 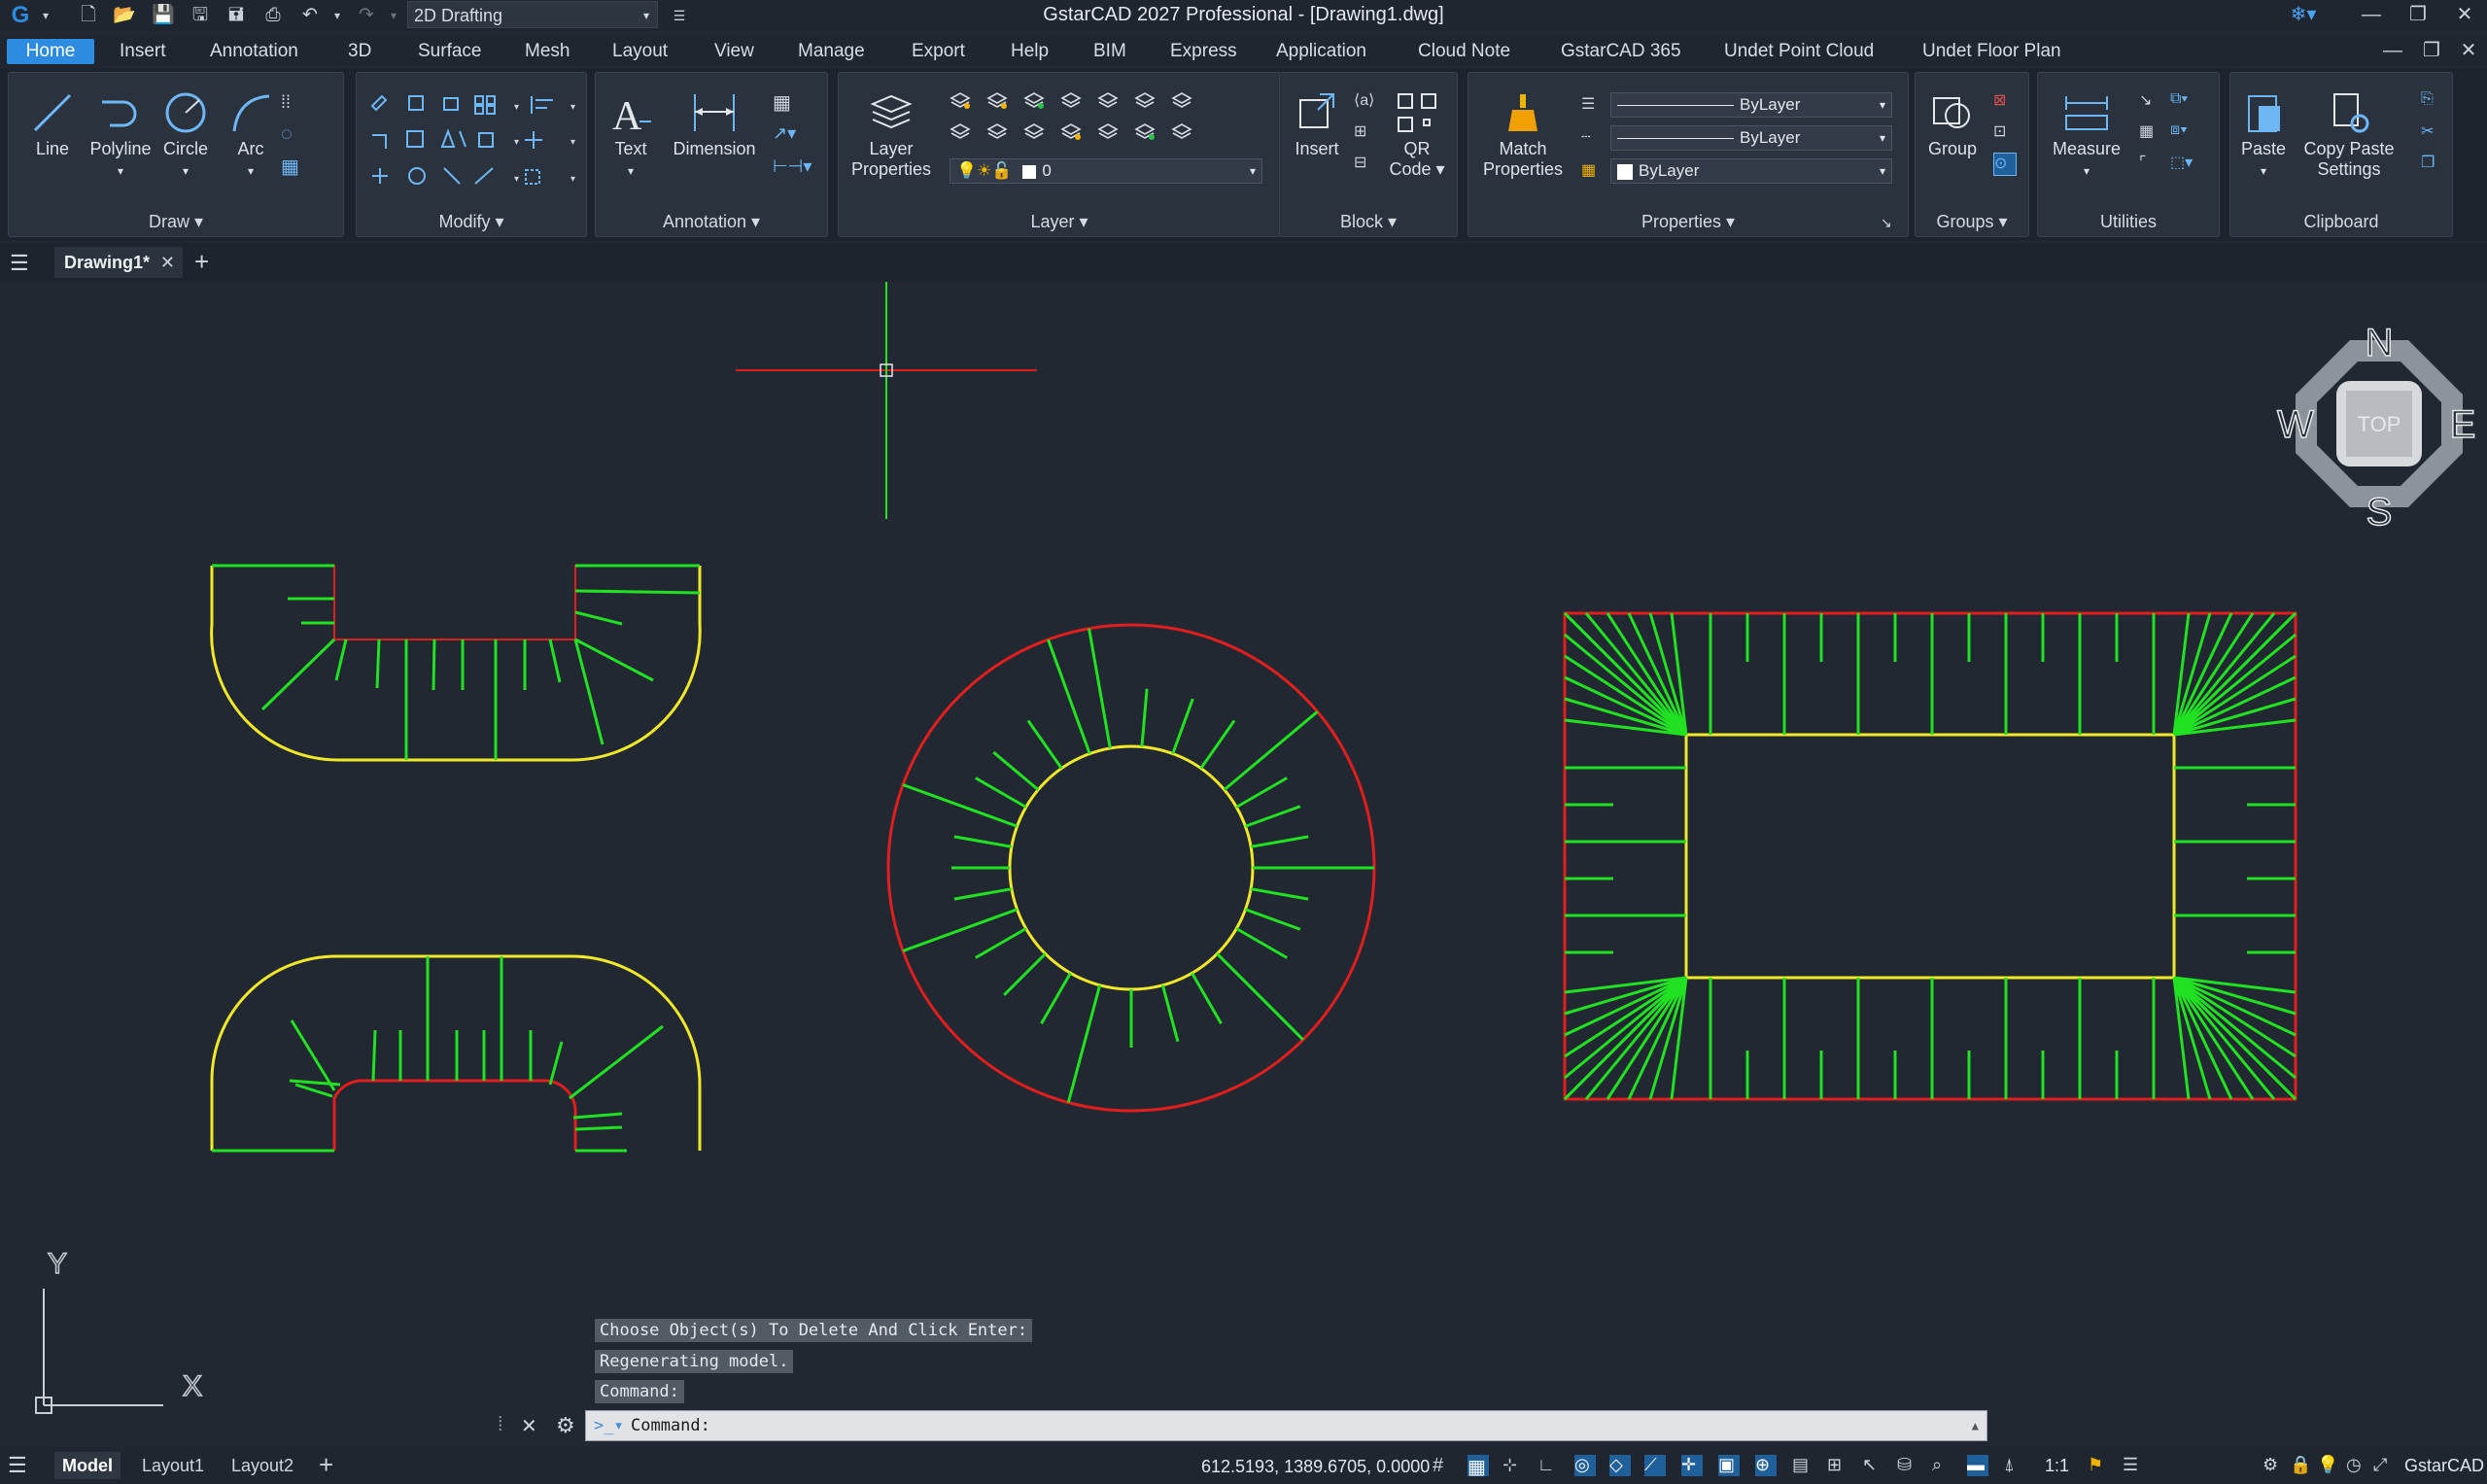 What do you see at coordinates (2273, 1465) in the screenshot?
I see `workspace-gear-icon: ⚙` at bounding box center [2273, 1465].